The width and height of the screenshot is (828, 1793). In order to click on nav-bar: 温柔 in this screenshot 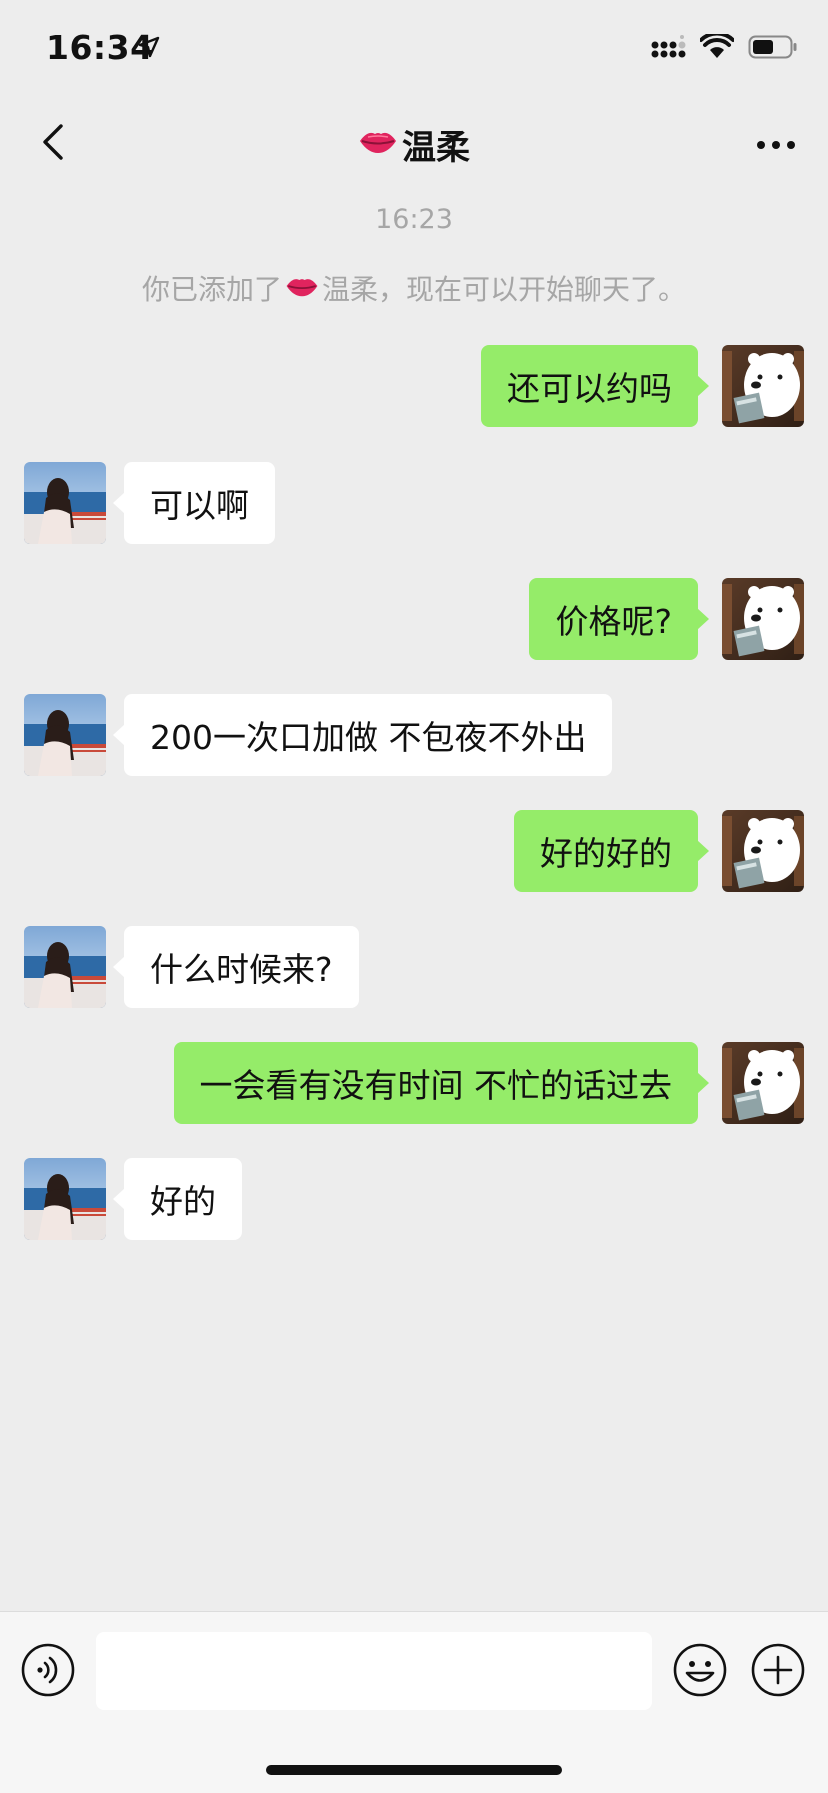, I will do `click(414, 144)`.